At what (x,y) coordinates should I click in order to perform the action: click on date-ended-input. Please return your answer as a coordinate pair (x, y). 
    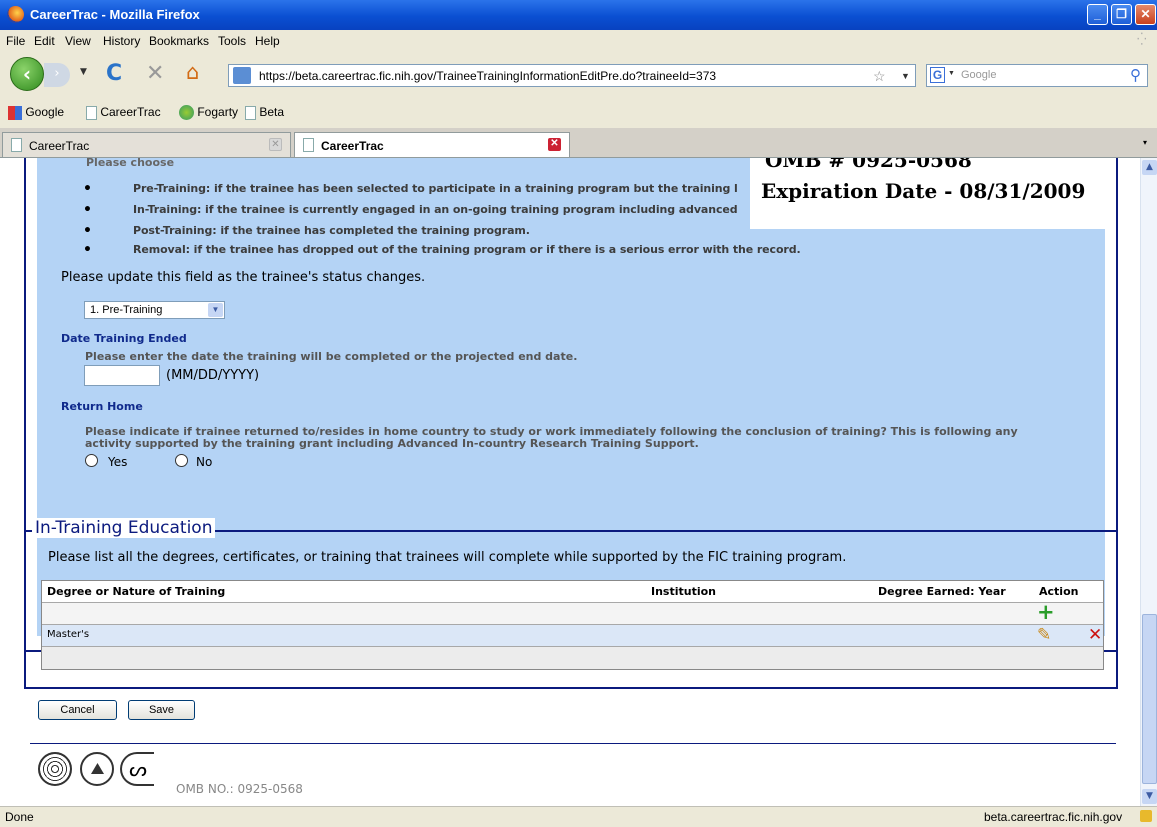
    Looking at the image, I should click on (122, 375).